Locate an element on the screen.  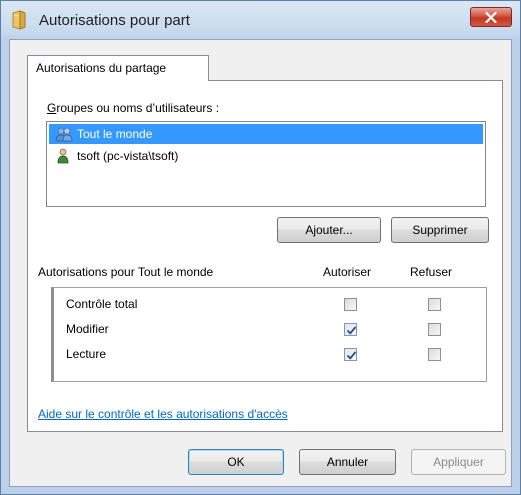
cancel-button: Annuler is located at coordinates (347, 462).